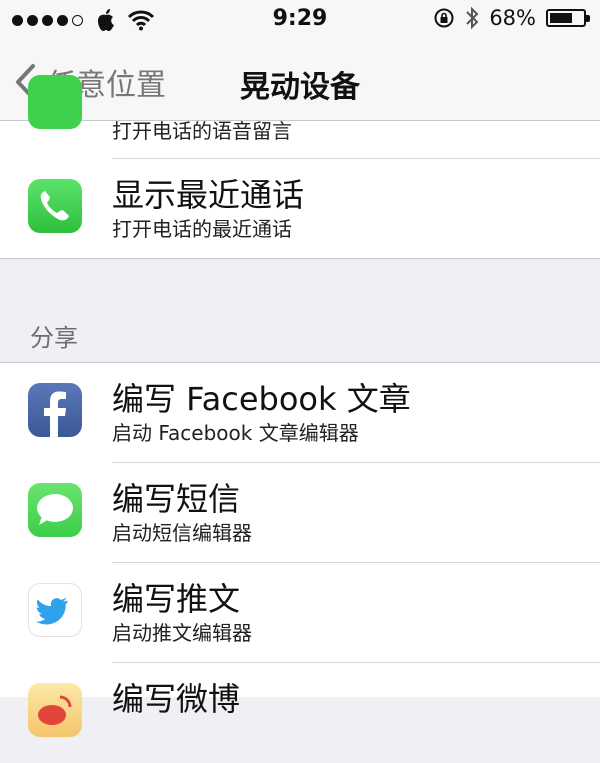 The image size is (600, 763). What do you see at coordinates (512, 18) in the screenshot?
I see `battery-percent: 68%` at bounding box center [512, 18].